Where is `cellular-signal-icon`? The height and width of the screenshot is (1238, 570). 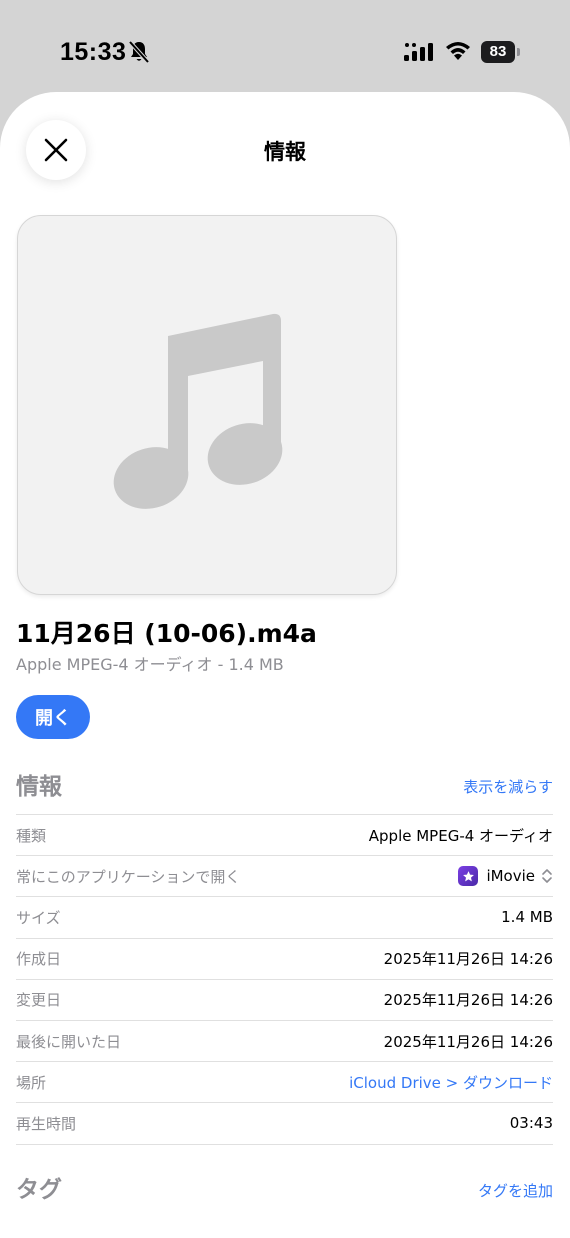 cellular-signal-icon is located at coordinates (418, 52).